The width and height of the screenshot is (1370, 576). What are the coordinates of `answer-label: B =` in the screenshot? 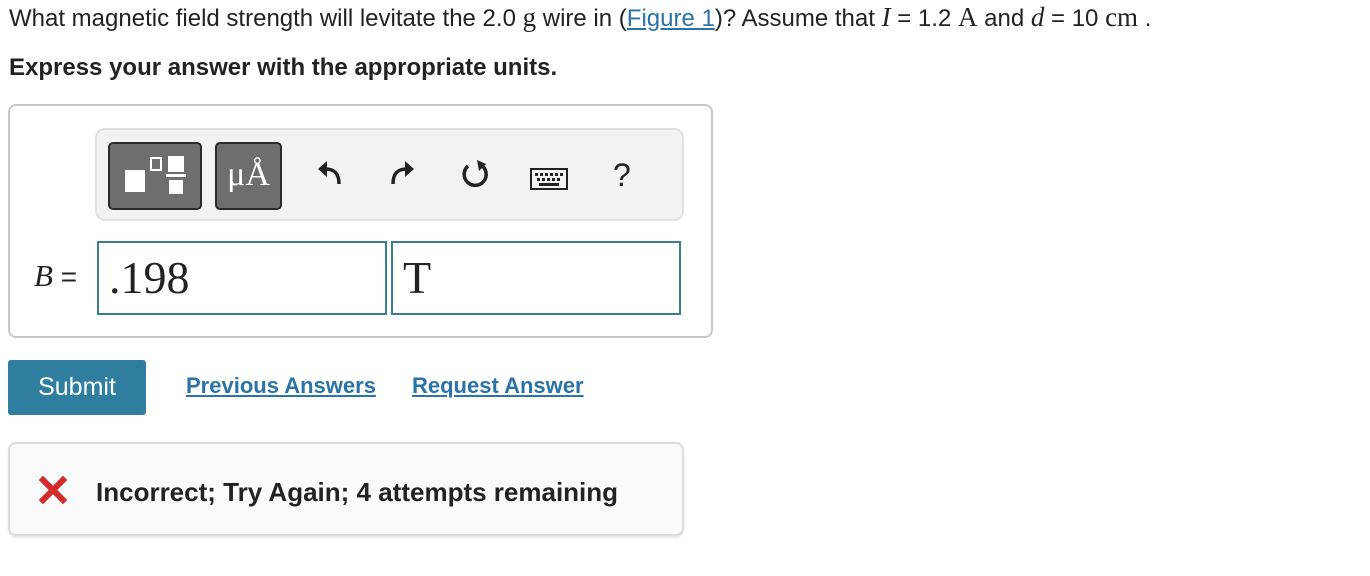 It's located at (55, 276).